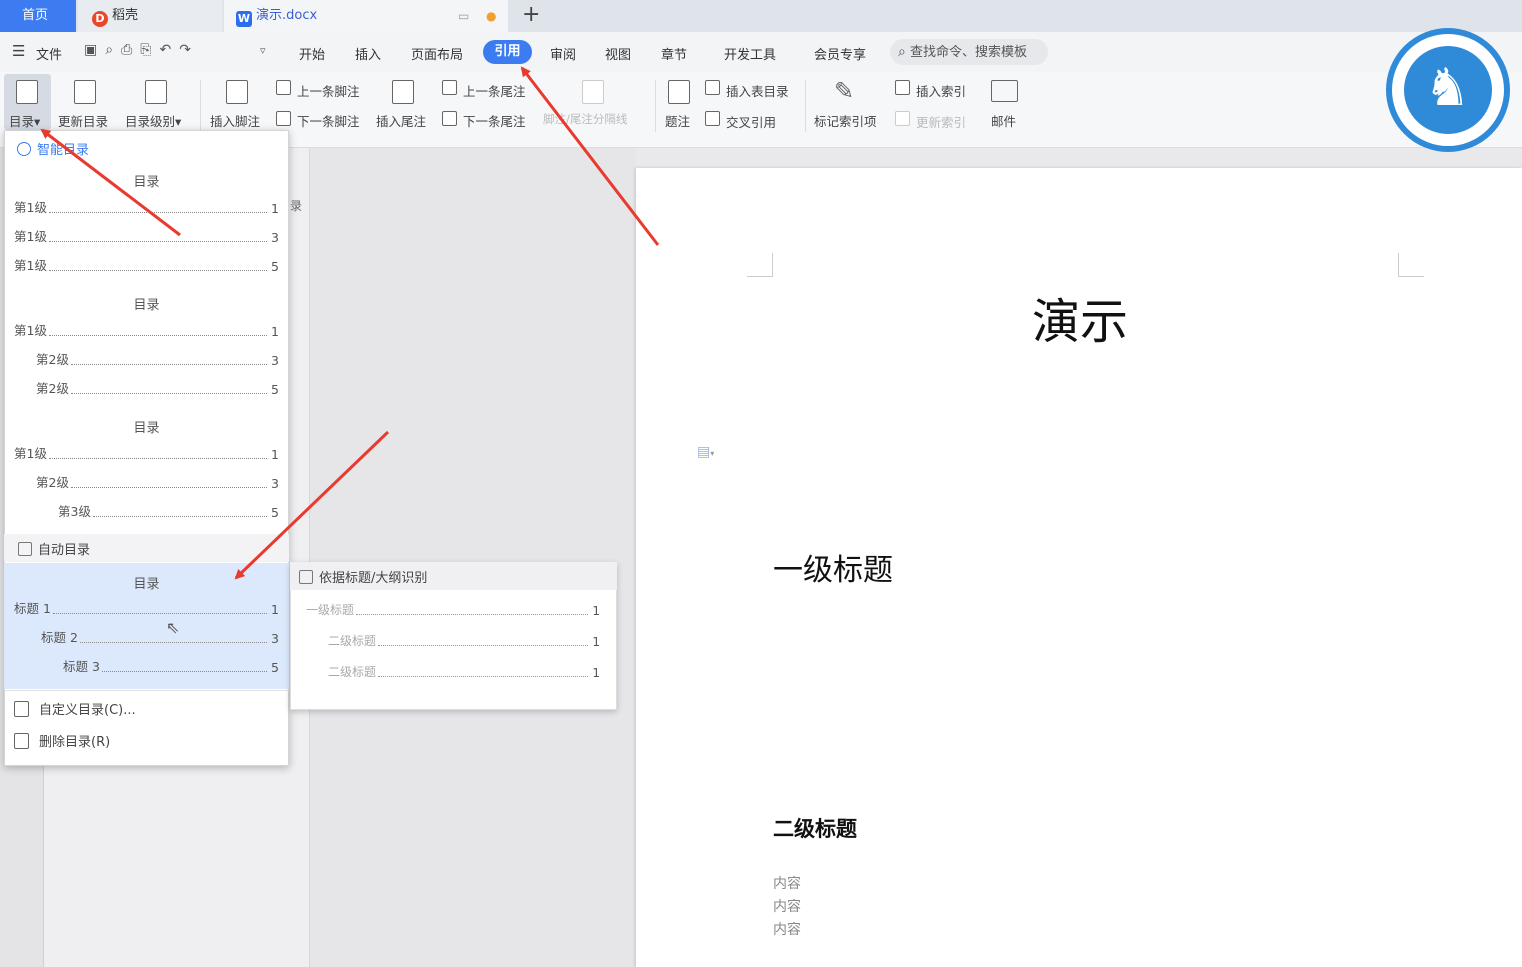  What do you see at coordinates (563, 53) in the screenshot?
I see `menu-review: 审阅` at bounding box center [563, 53].